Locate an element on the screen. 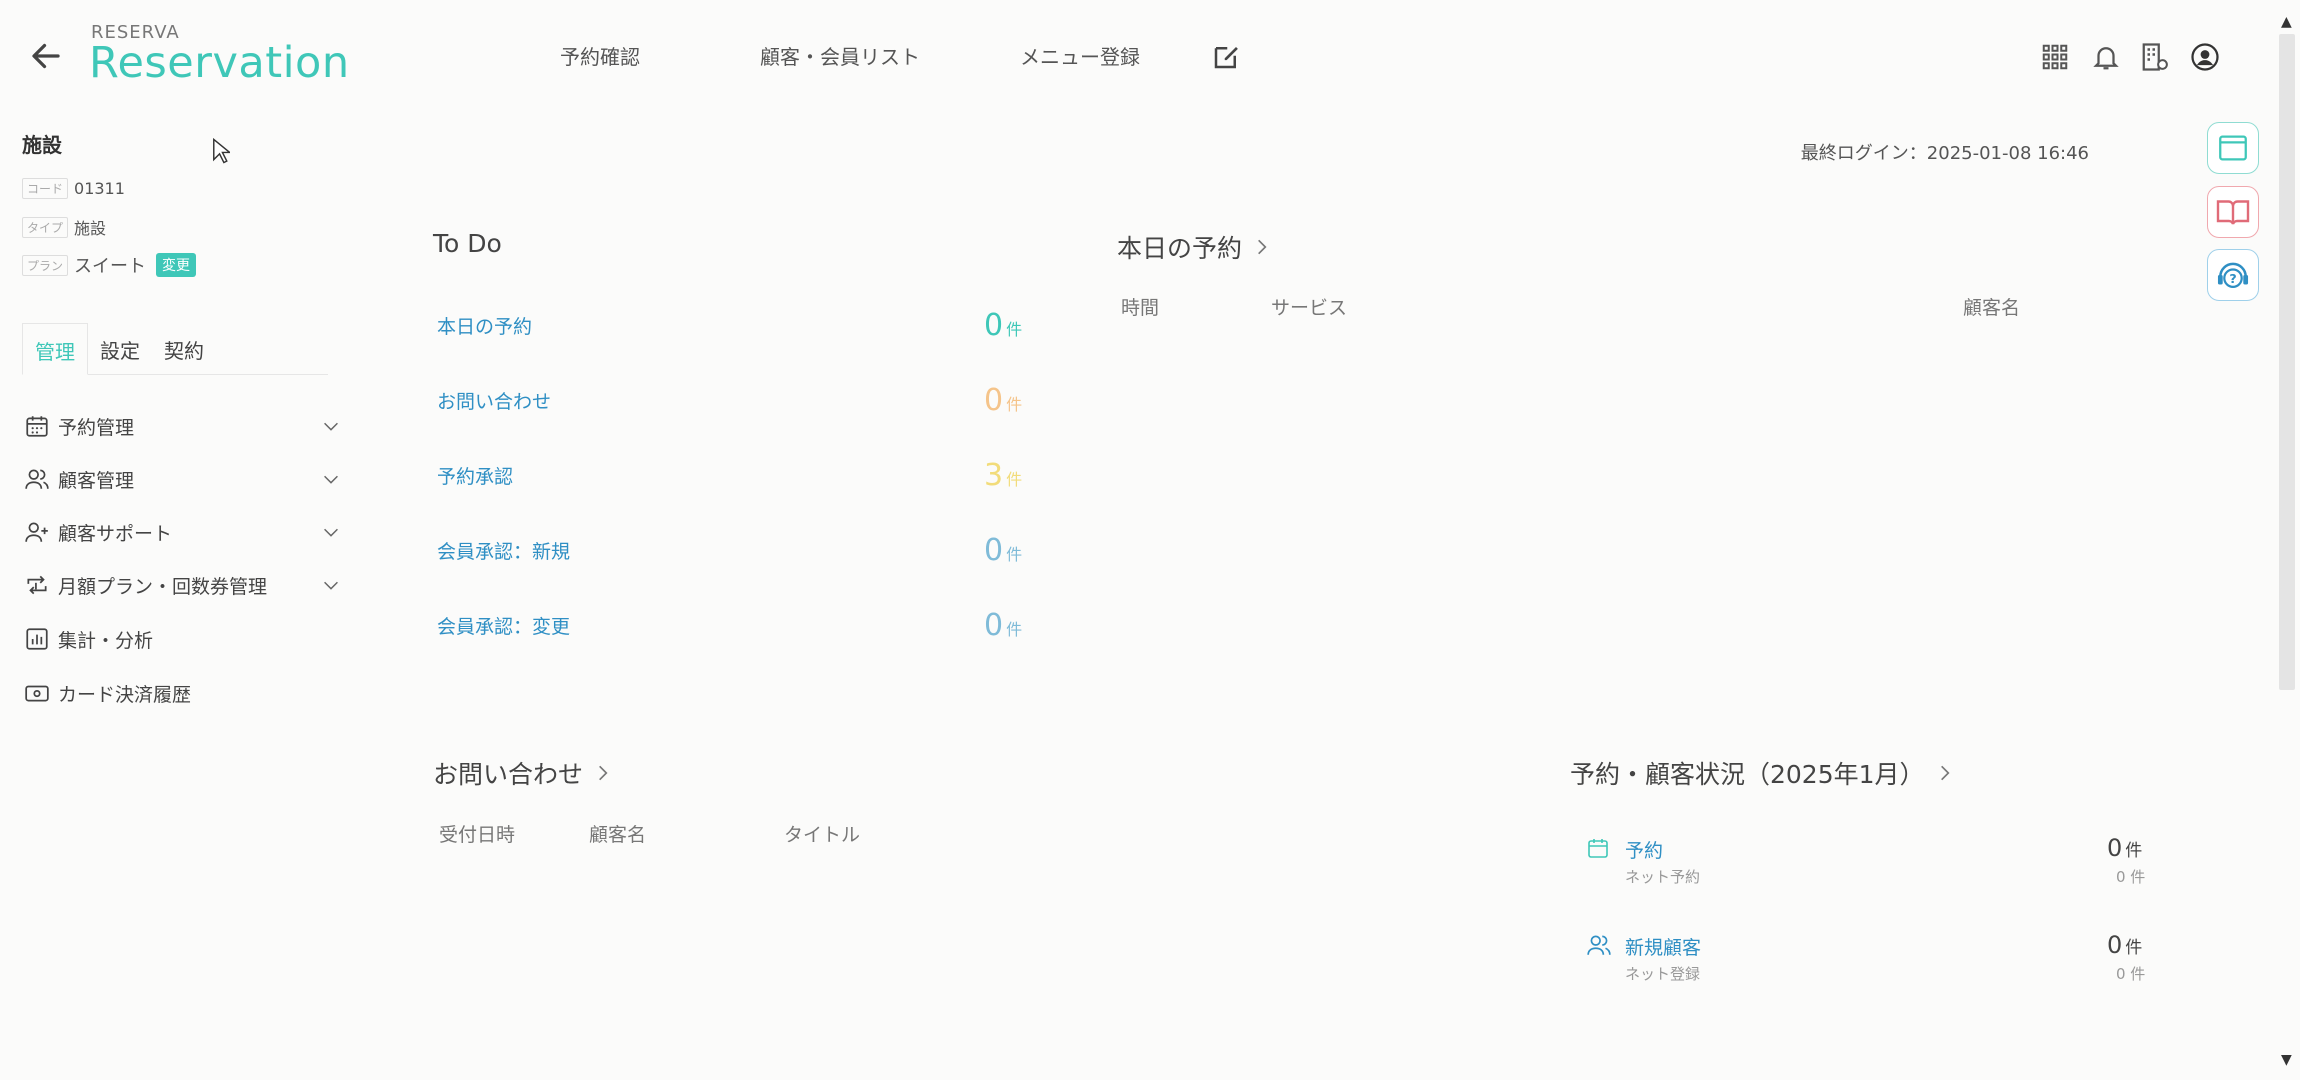 Image resolution: width=2300 pixels, height=1080 pixels. status-title: 予約・顧客状況（2025年1月） is located at coordinates (1747, 774).